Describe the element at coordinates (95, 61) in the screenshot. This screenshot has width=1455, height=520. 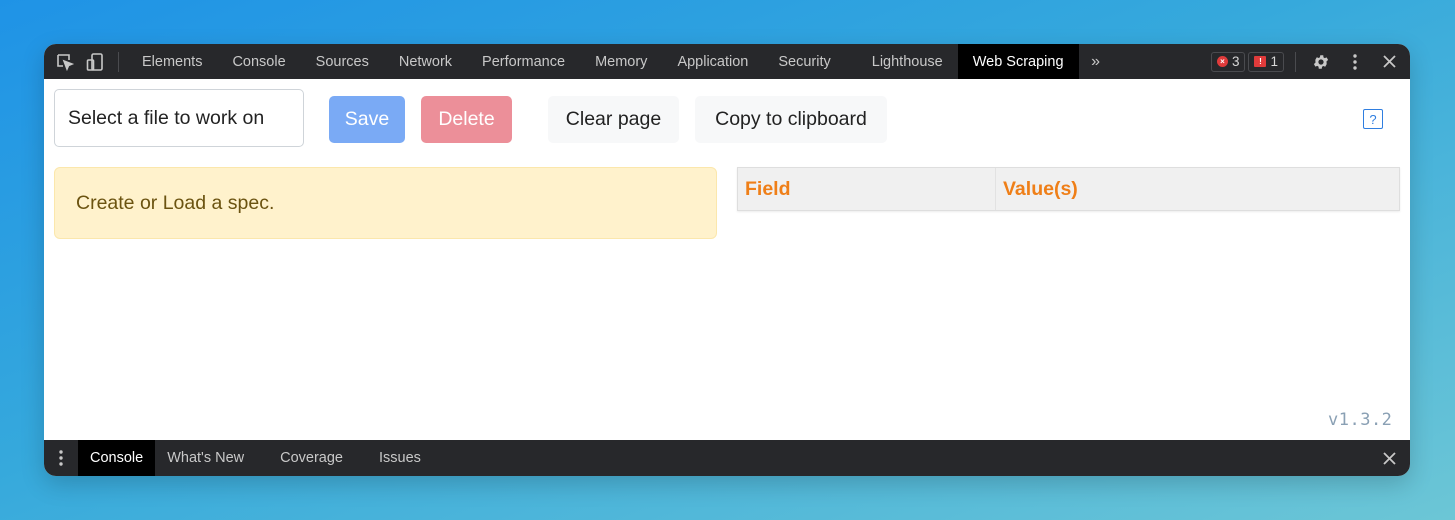
I see `device-toolbar-icon` at that location.